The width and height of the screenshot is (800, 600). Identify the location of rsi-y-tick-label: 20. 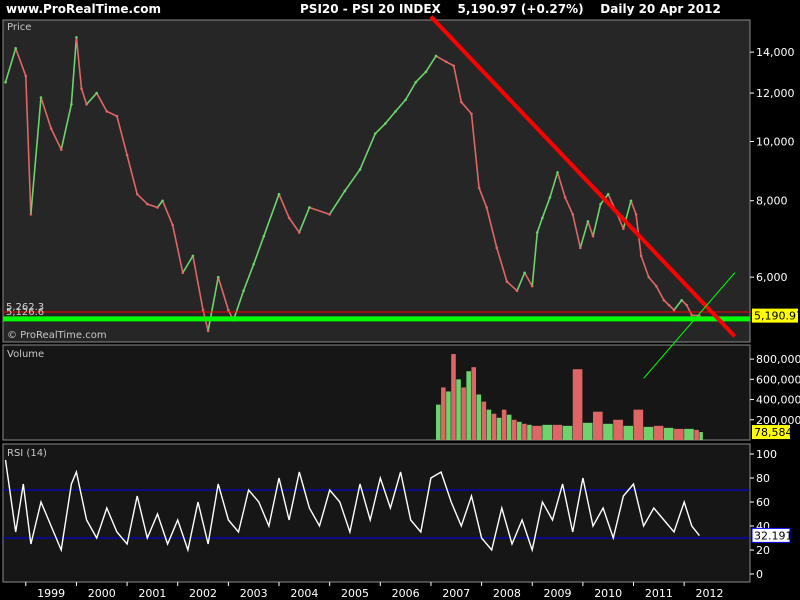
(763, 550).